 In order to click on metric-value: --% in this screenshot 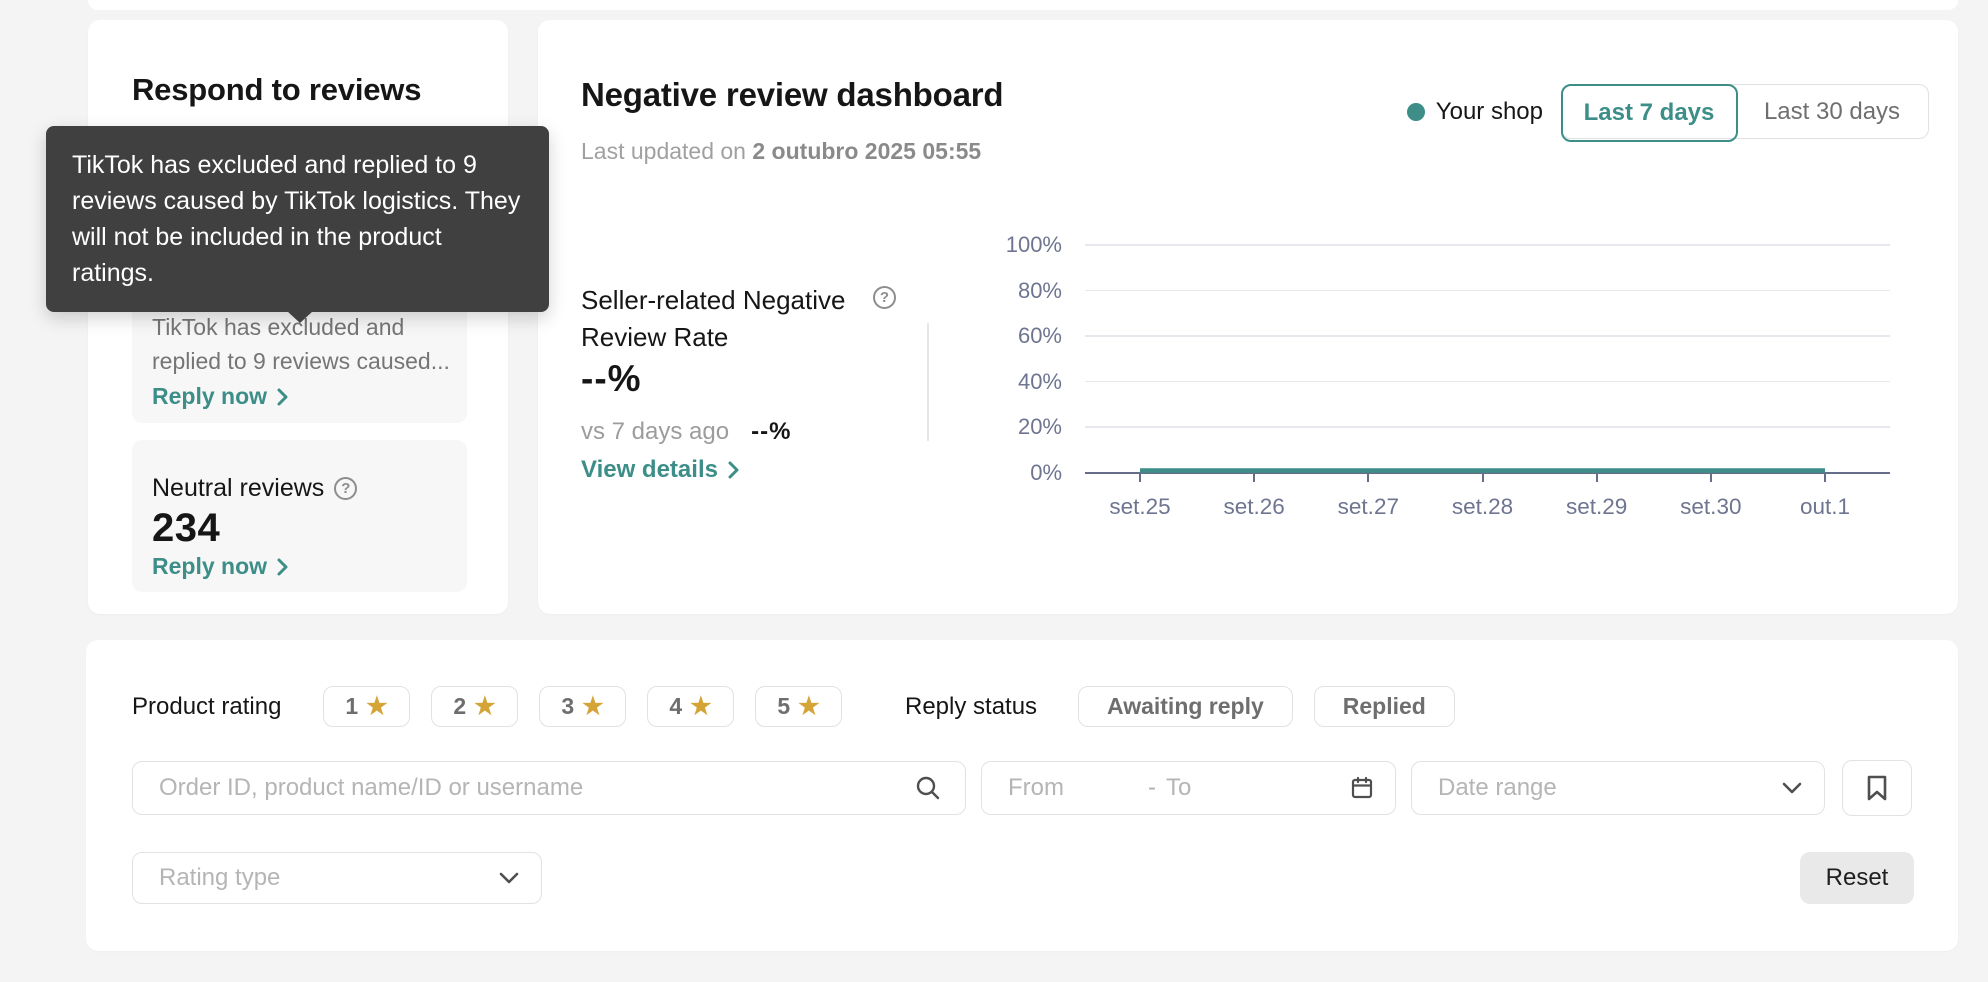, I will do `click(611, 378)`.